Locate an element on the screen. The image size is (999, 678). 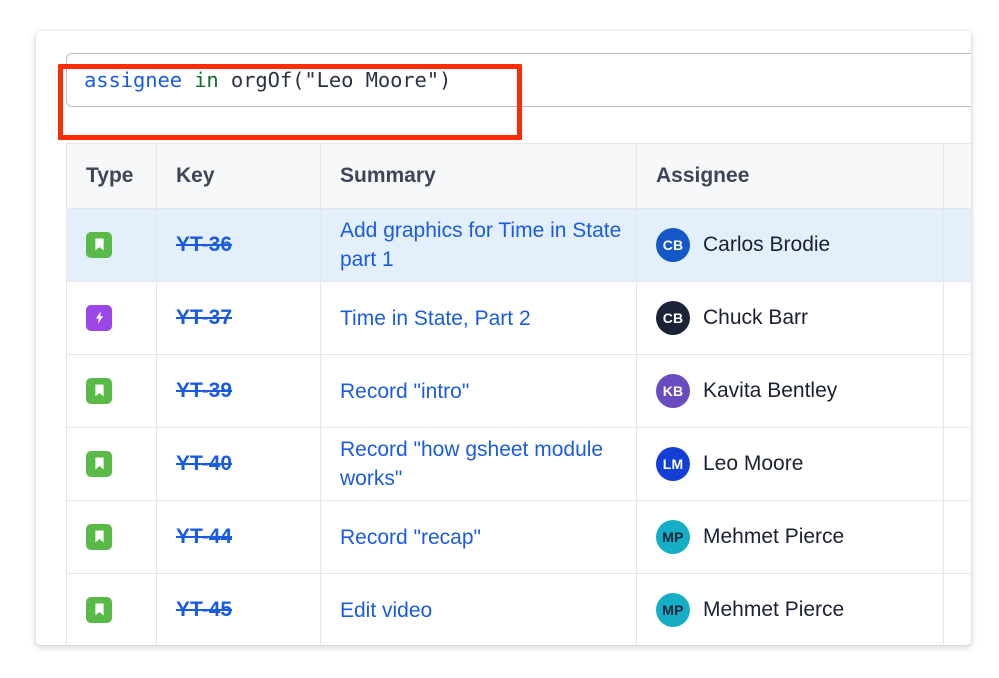
table-row: YT-44 Record "recap" MP Mehmet Pierce is located at coordinates (518, 537).